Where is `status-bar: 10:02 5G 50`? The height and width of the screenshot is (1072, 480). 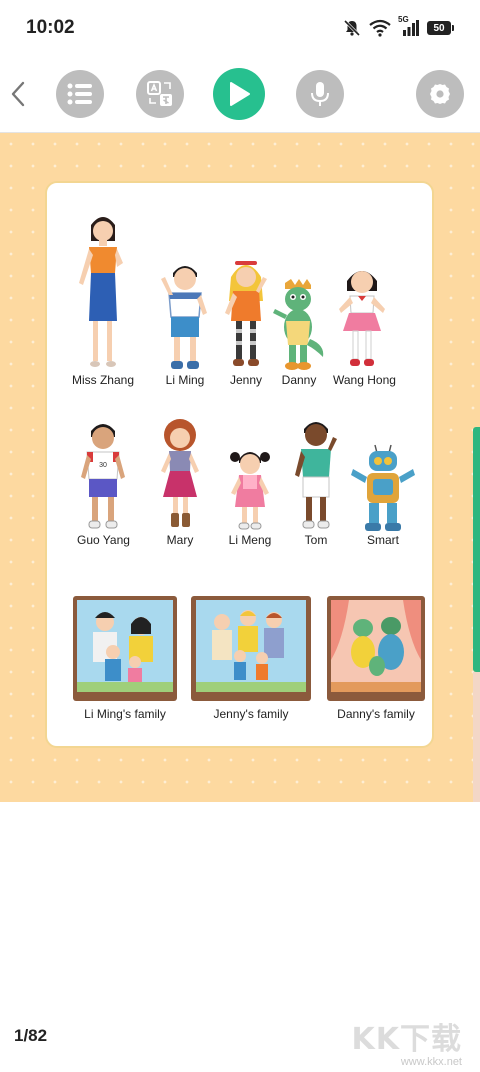
status-bar: 10:02 5G 50 is located at coordinates (240, 28).